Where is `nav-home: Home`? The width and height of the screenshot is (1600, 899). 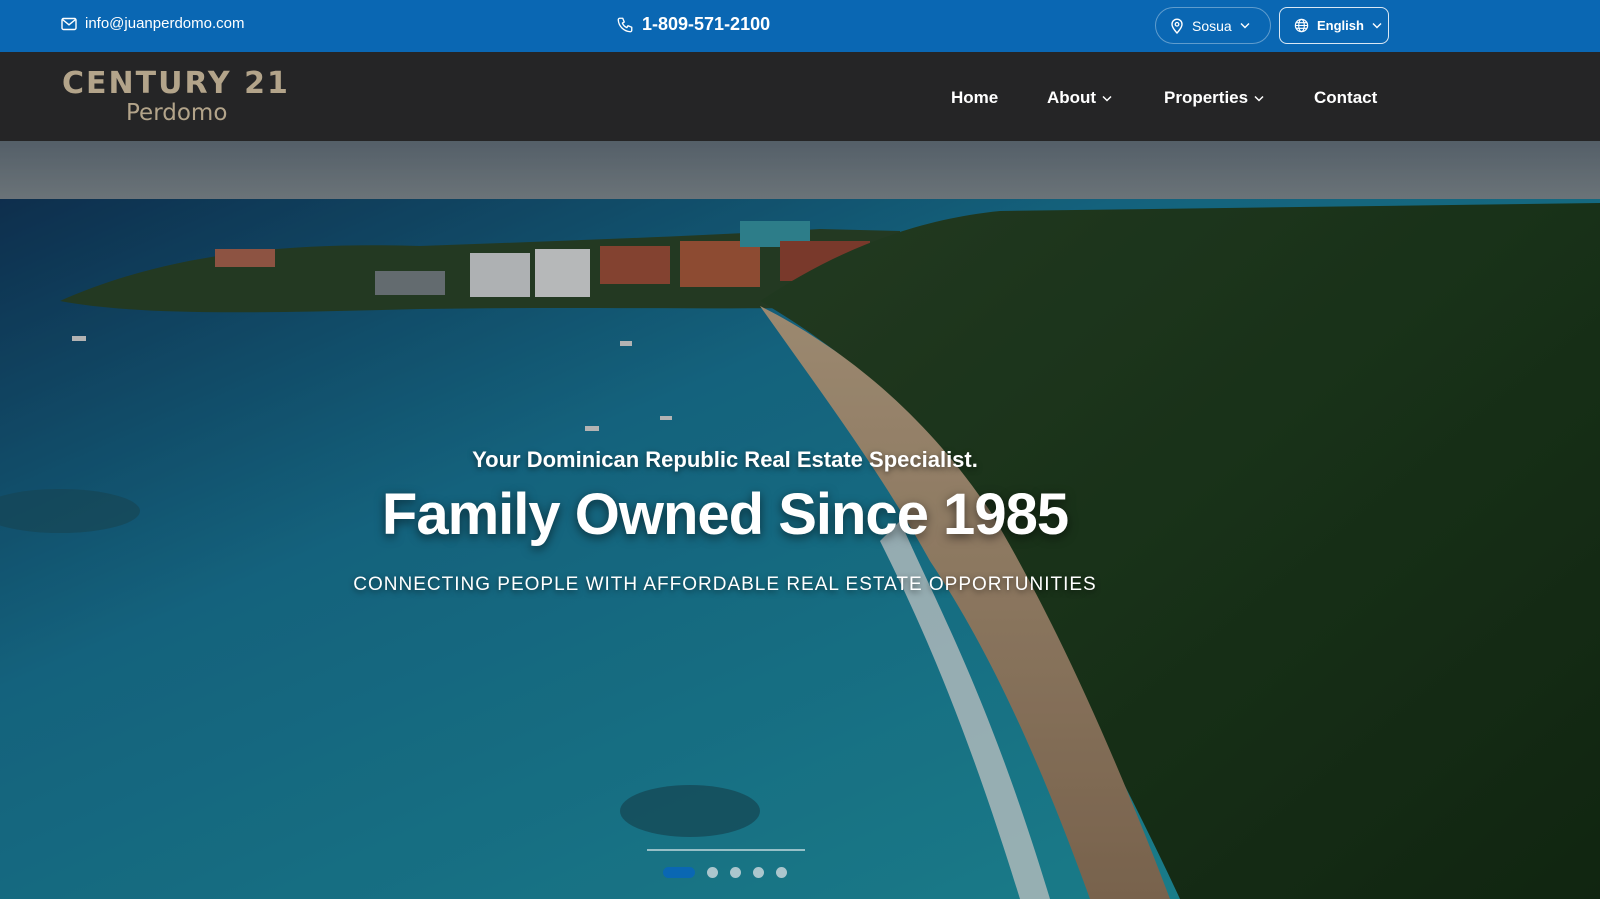
nav-home: Home is located at coordinates (974, 98).